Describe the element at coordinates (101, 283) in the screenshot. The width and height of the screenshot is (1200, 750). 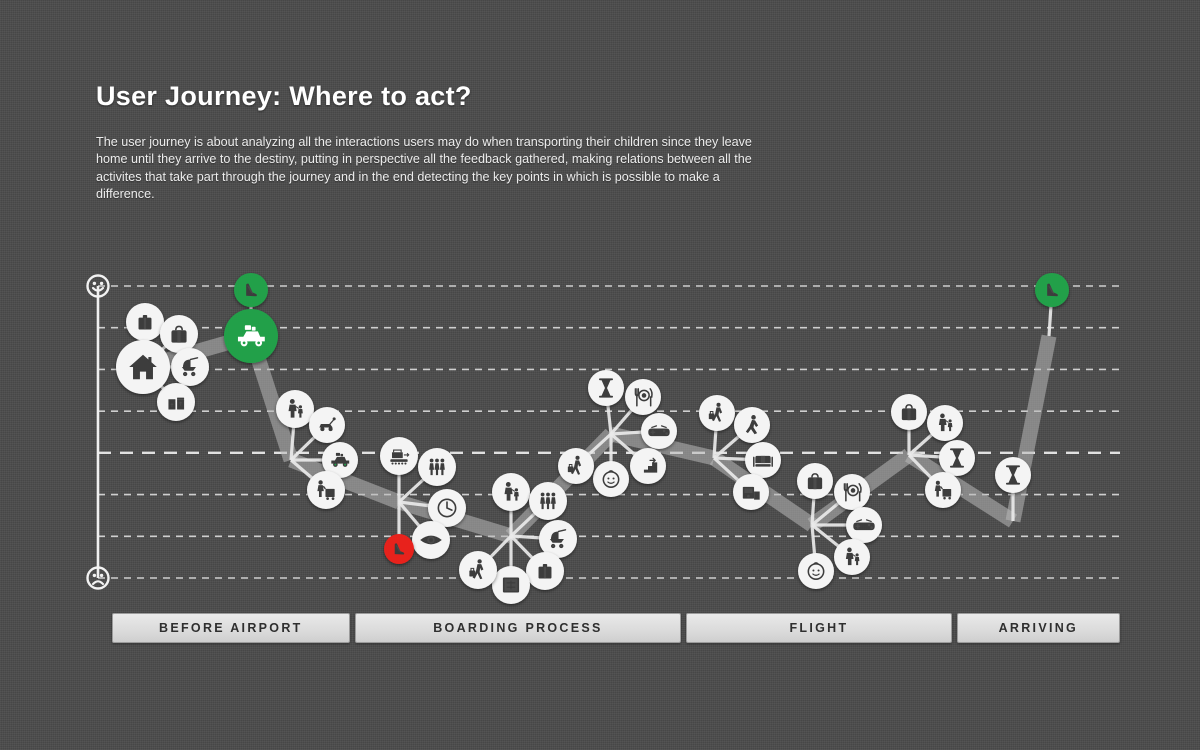
I see `happy-face-icon-eye-right` at that location.